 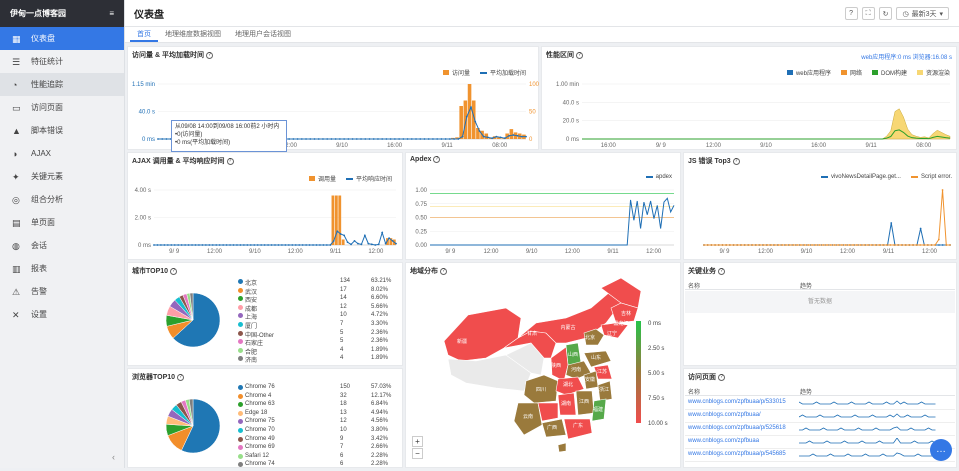 What do you see at coordinates (417, 441) in the screenshot?
I see `zoom-in-button: +` at bounding box center [417, 441].